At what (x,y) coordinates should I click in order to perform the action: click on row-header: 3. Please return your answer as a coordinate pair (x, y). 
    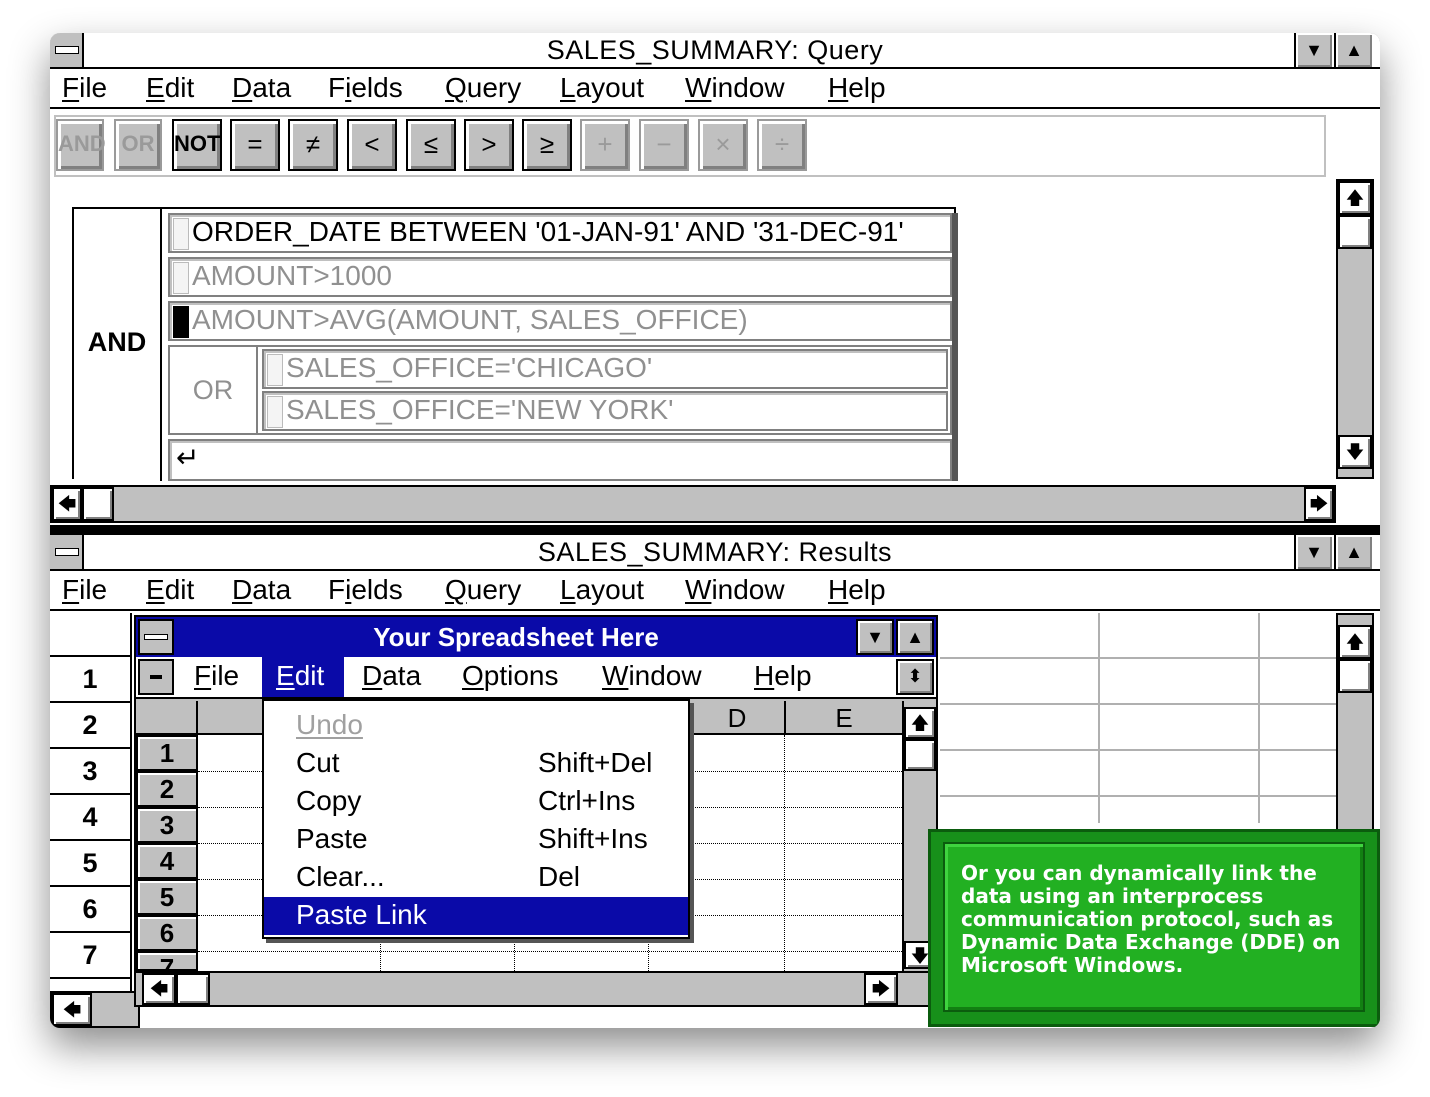
    Looking at the image, I should click on (90, 772).